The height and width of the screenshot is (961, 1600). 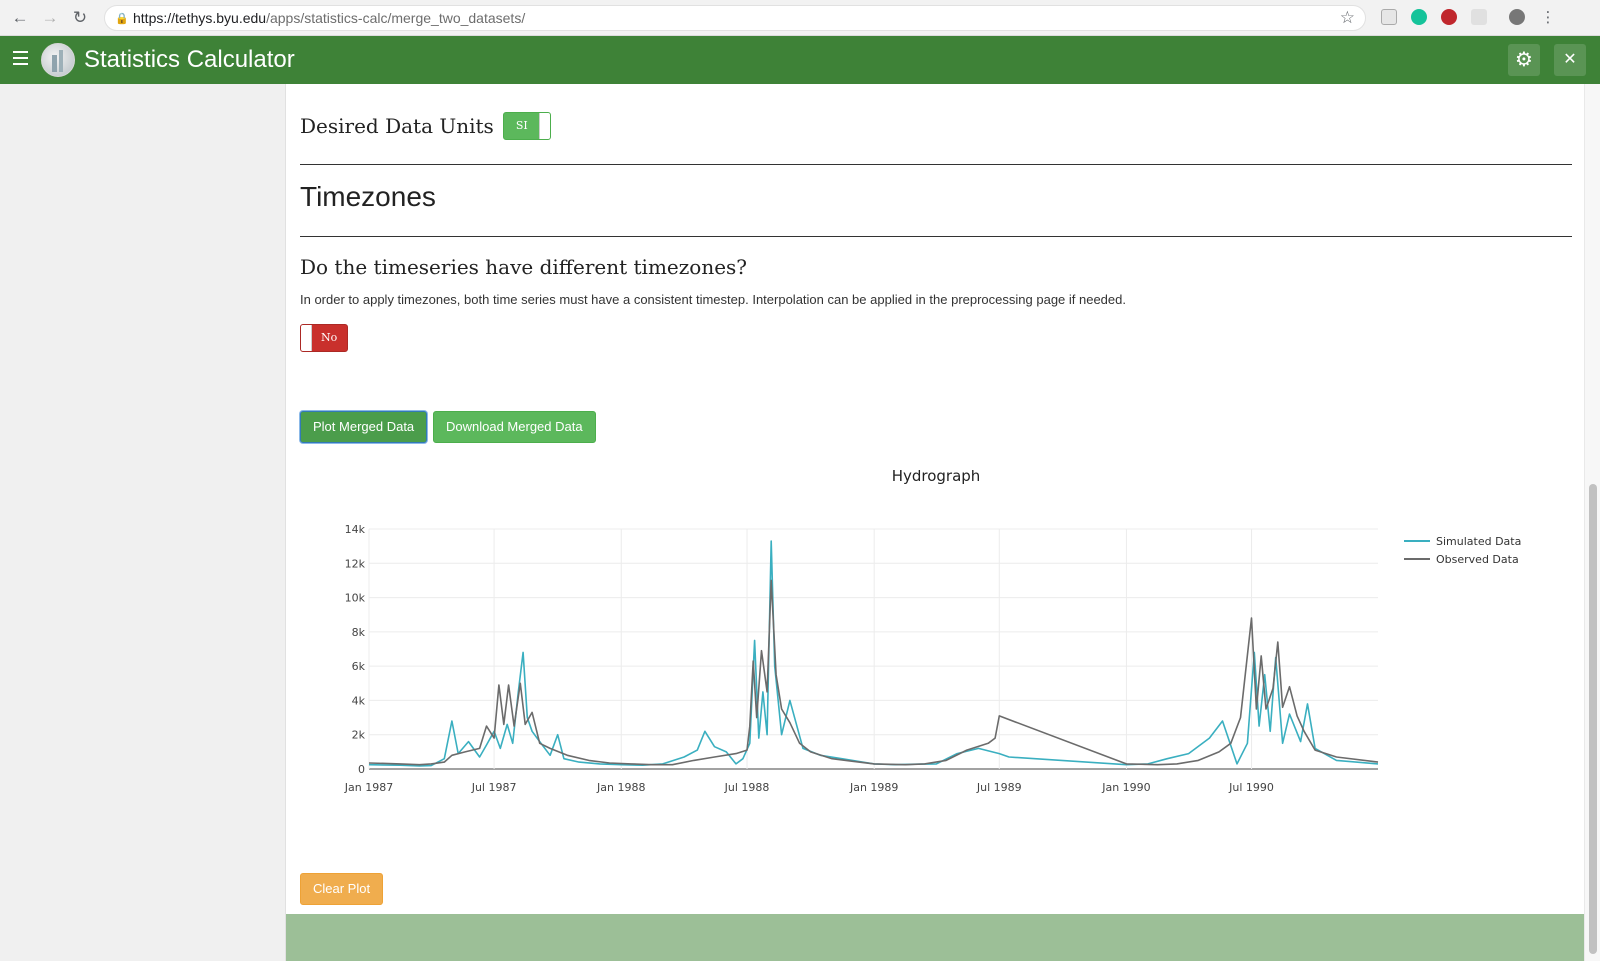 What do you see at coordinates (1479, 17) in the screenshot?
I see `extension-icon` at bounding box center [1479, 17].